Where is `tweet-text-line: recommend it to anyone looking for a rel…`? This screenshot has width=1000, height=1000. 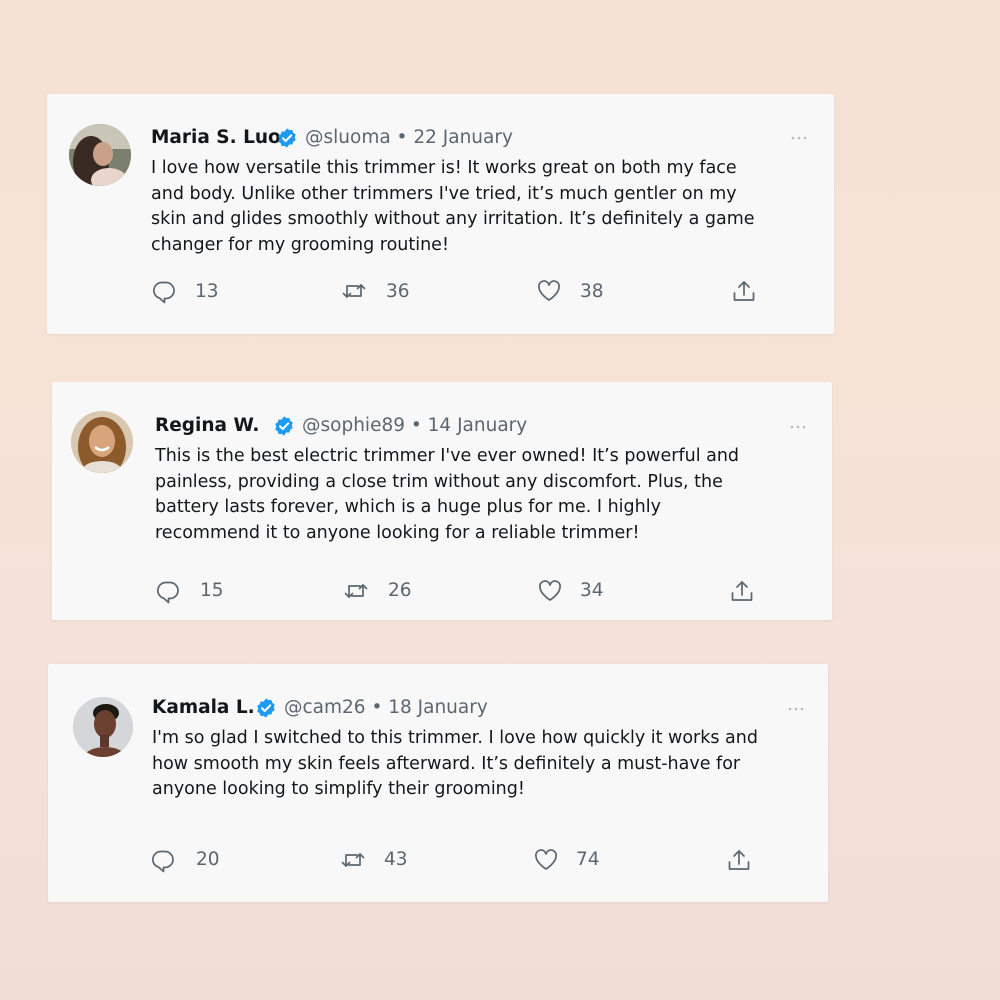 tweet-text-line: recommend it to anyone looking for a rel… is located at coordinates (397, 532).